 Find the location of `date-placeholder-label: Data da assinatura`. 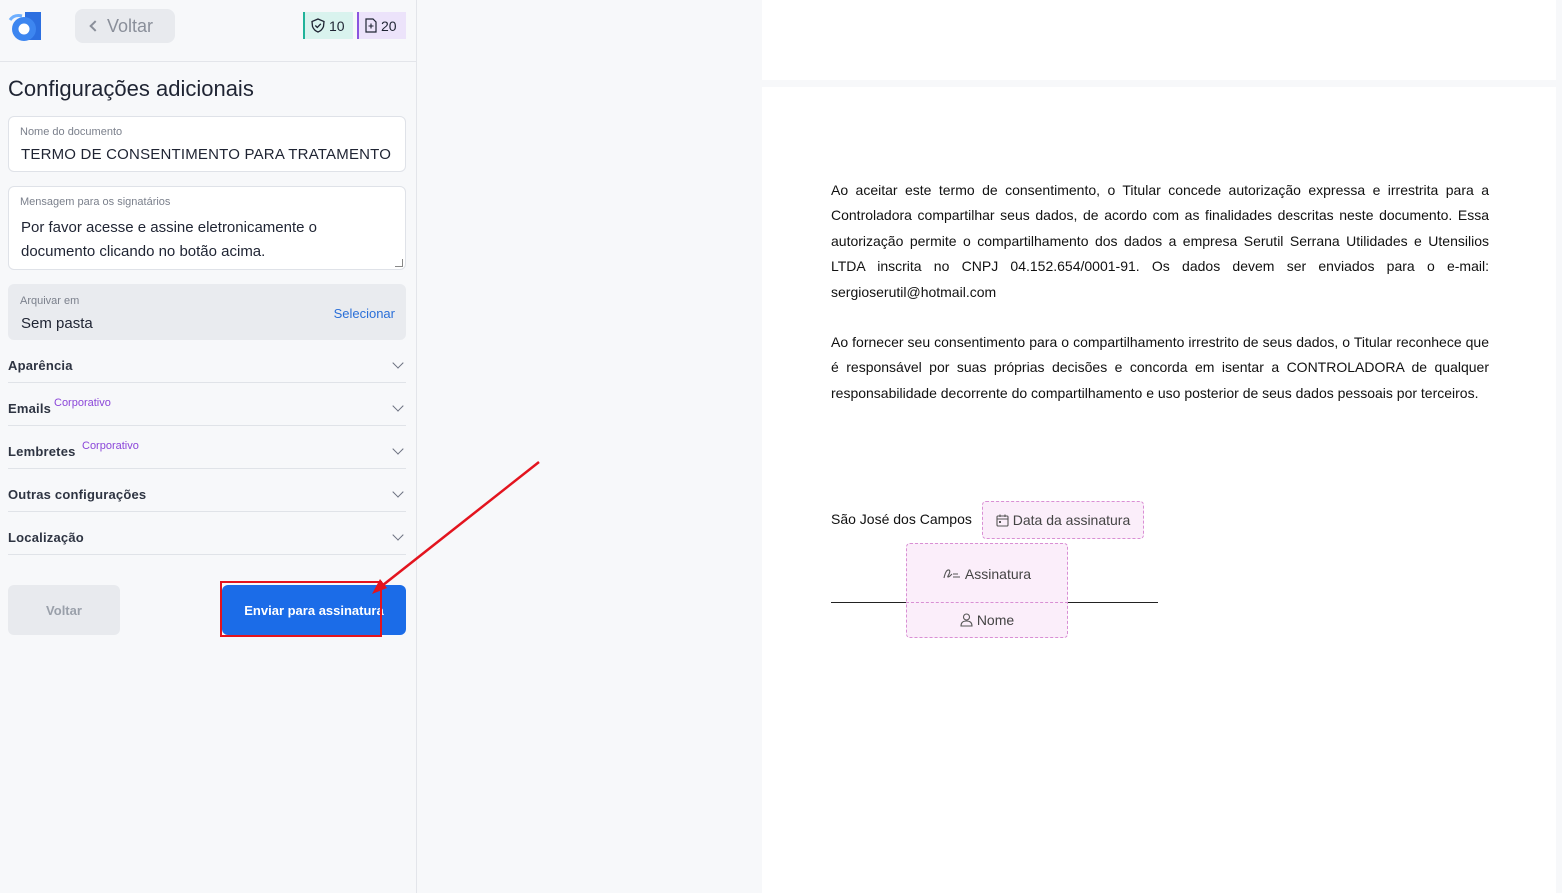

date-placeholder-label: Data da assinatura is located at coordinates (1071, 520).